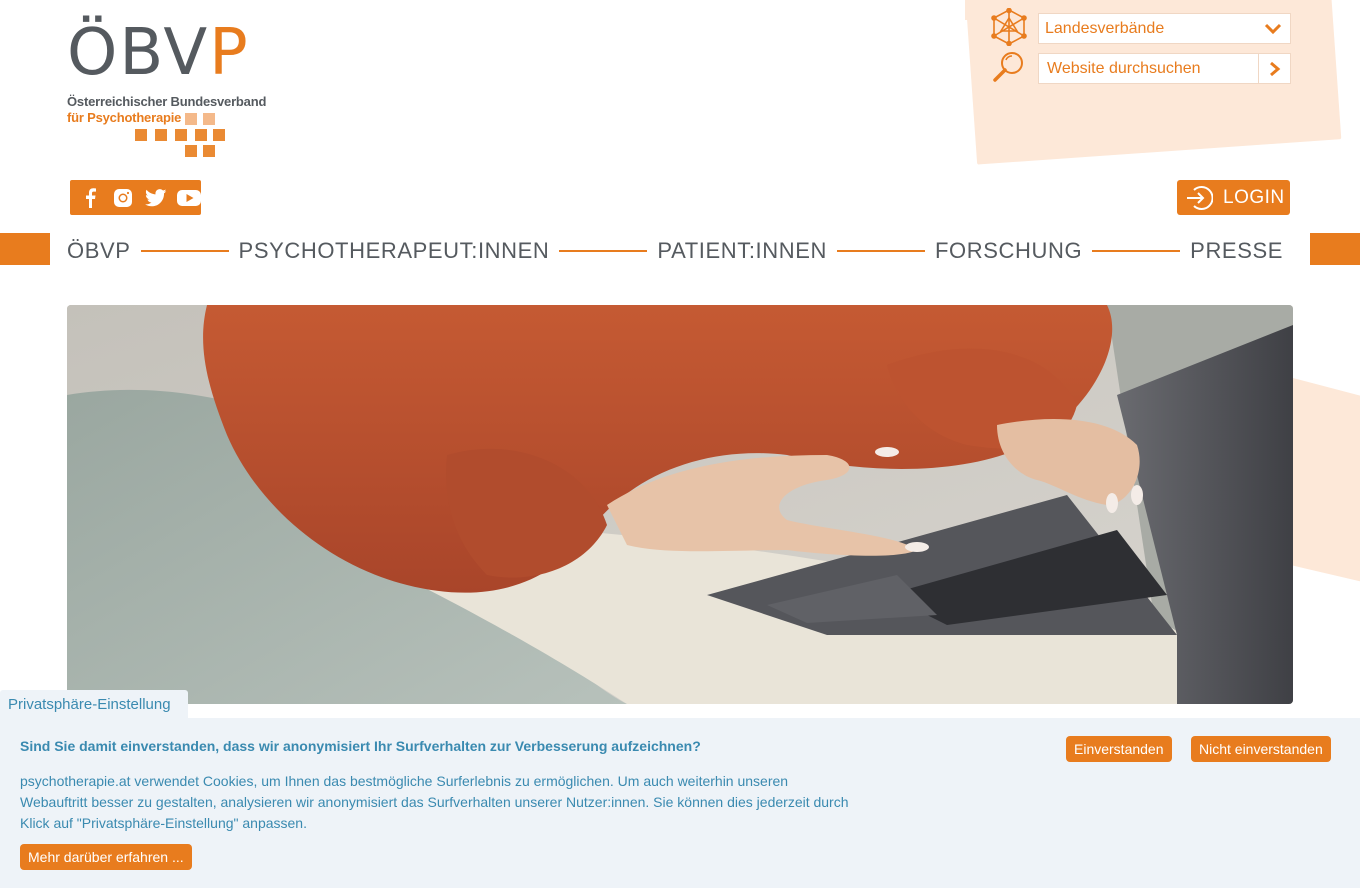 The image size is (1360, 888). Describe the element at coordinates (1335, 249) in the screenshot. I see `nav-decoration-right` at that location.